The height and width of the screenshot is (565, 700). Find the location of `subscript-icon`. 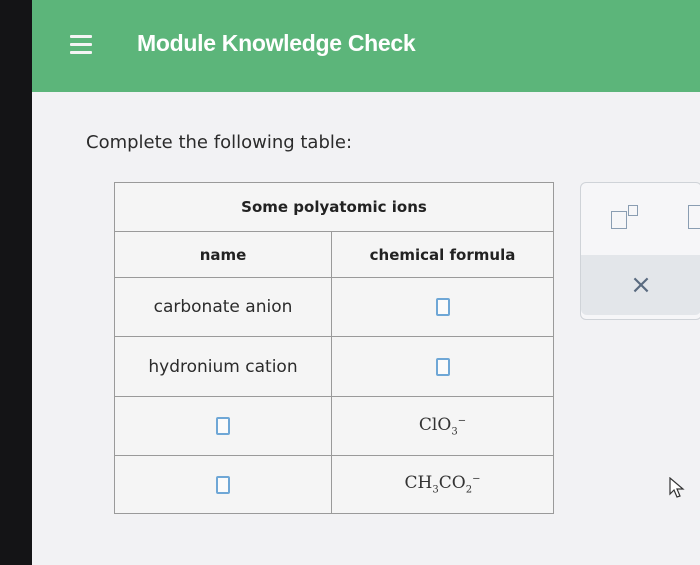

subscript-icon is located at coordinates (694, 217).